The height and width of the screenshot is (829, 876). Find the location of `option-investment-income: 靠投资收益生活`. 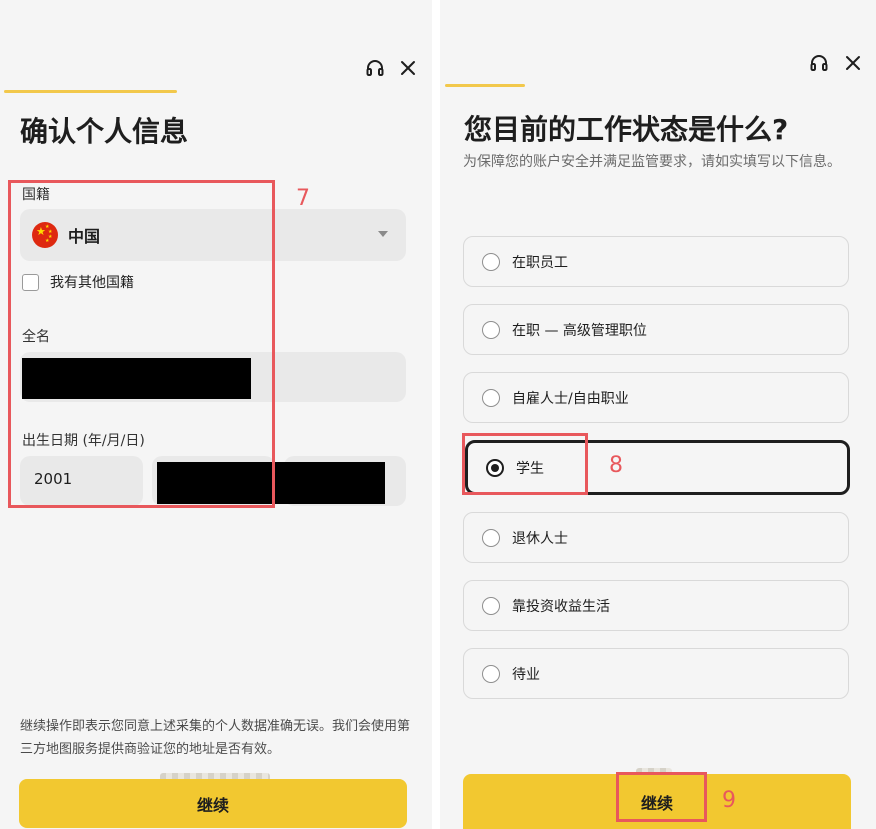

option-investment-income: 靠投资收益生活 is located at coordinates (656, 605).